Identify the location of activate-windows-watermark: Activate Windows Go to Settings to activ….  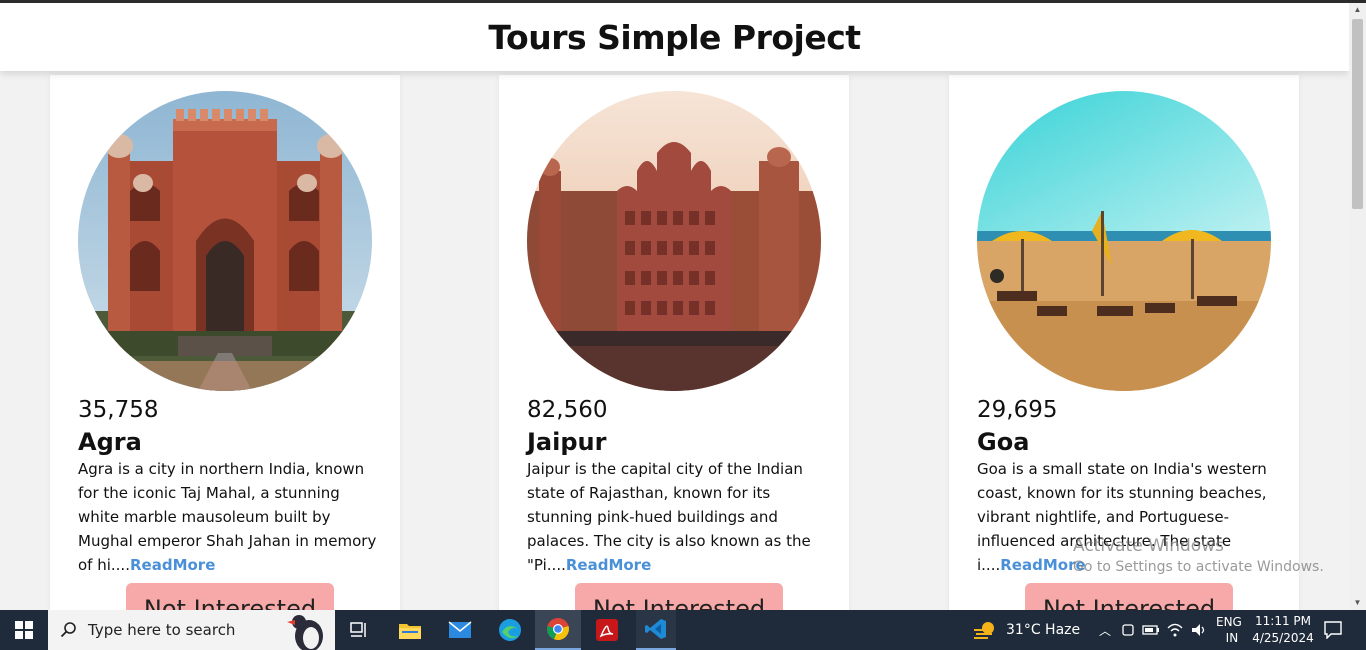
(1198, 556).